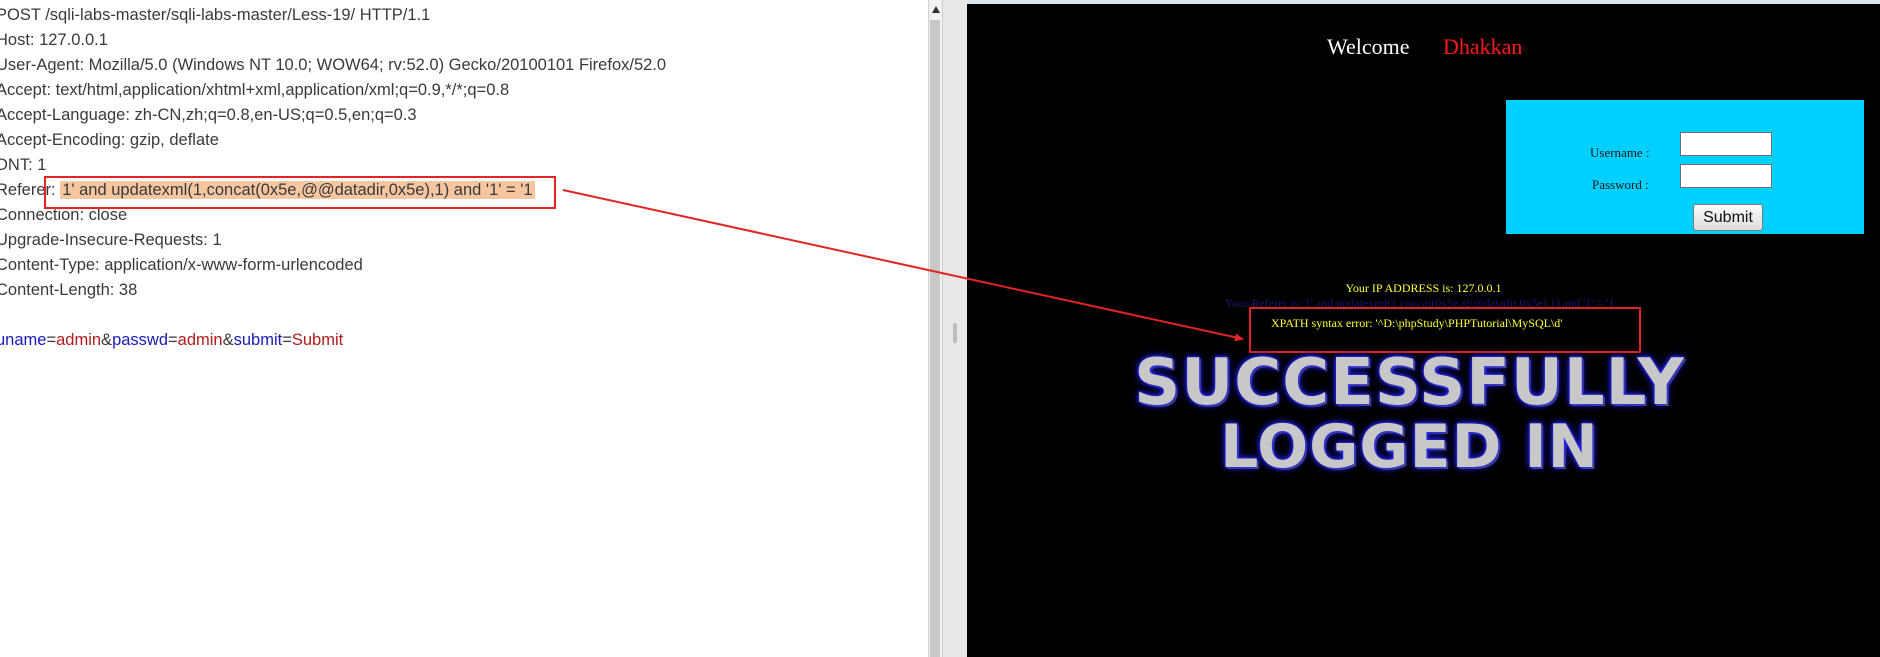 This screenshot has width=1880, height=657. Describe the element at coordinates (1728, 217) in the screenshot. I see `submit-button: Submit` at that location.